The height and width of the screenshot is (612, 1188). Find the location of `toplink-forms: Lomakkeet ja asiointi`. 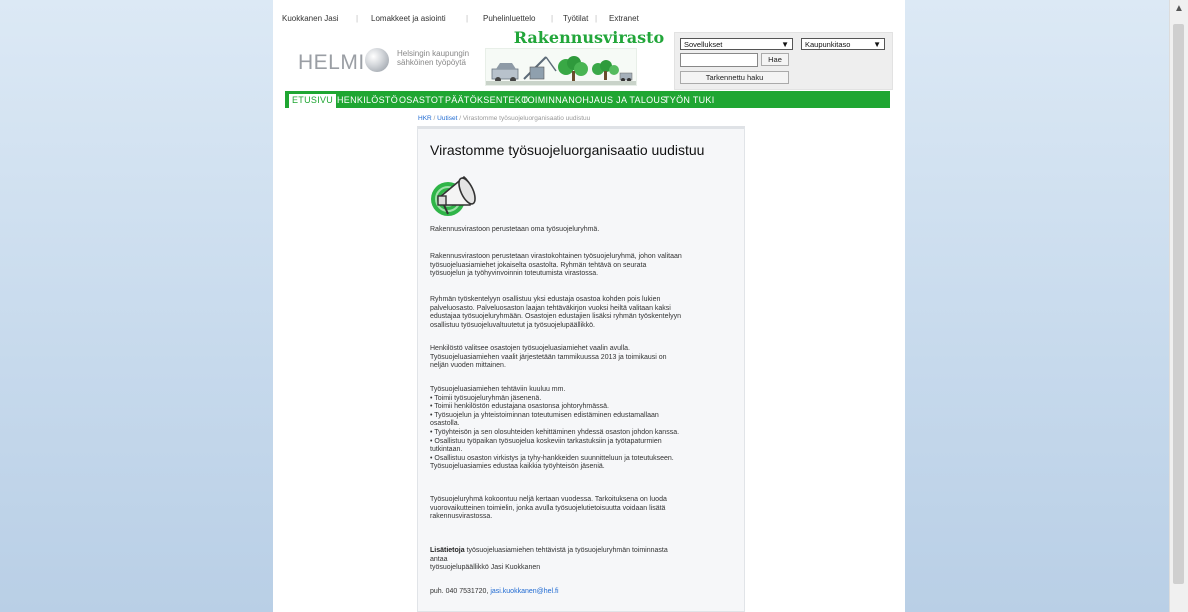

toplink-forms: Lomakkeet ja asiointi is located at coordinates (408, 18).